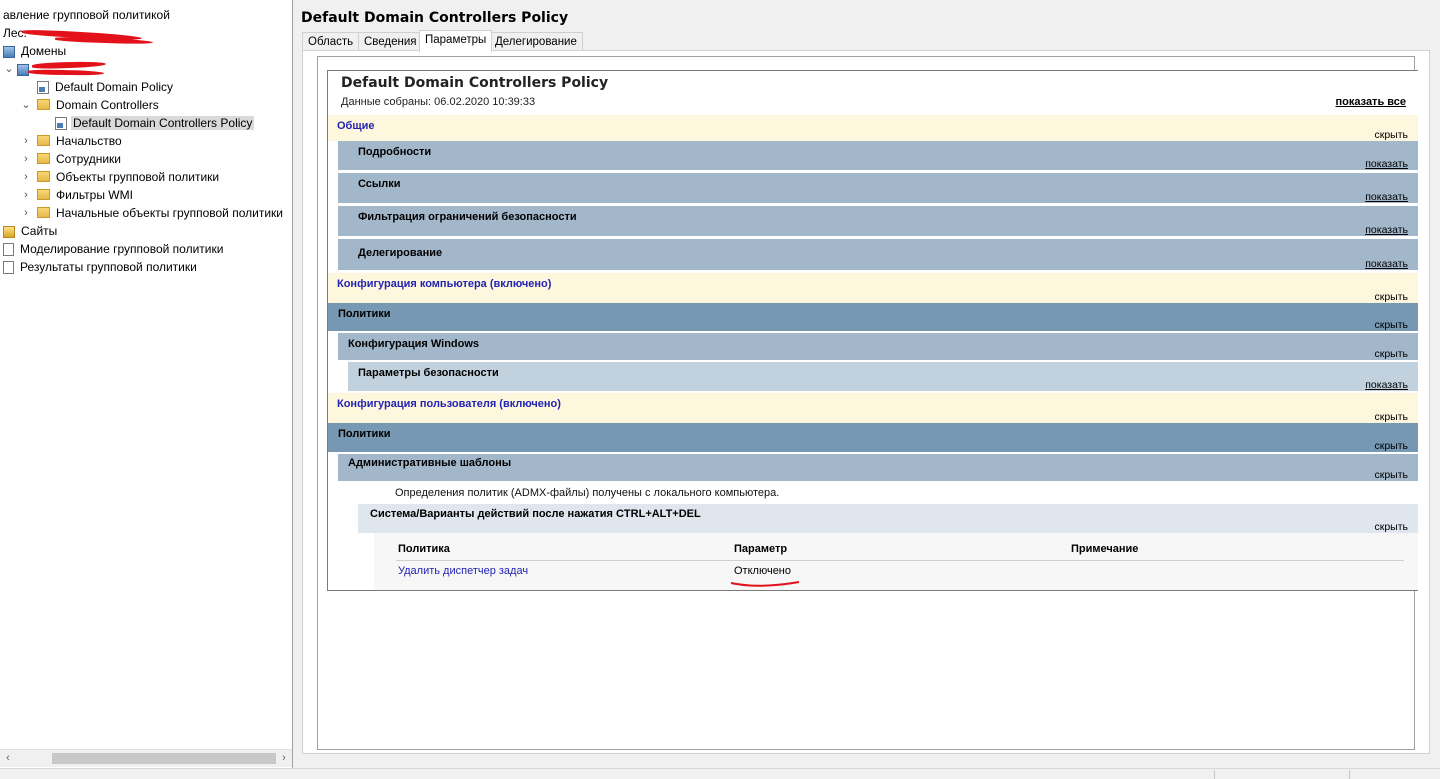  I want to click on sites-icon, so click(9, 232).